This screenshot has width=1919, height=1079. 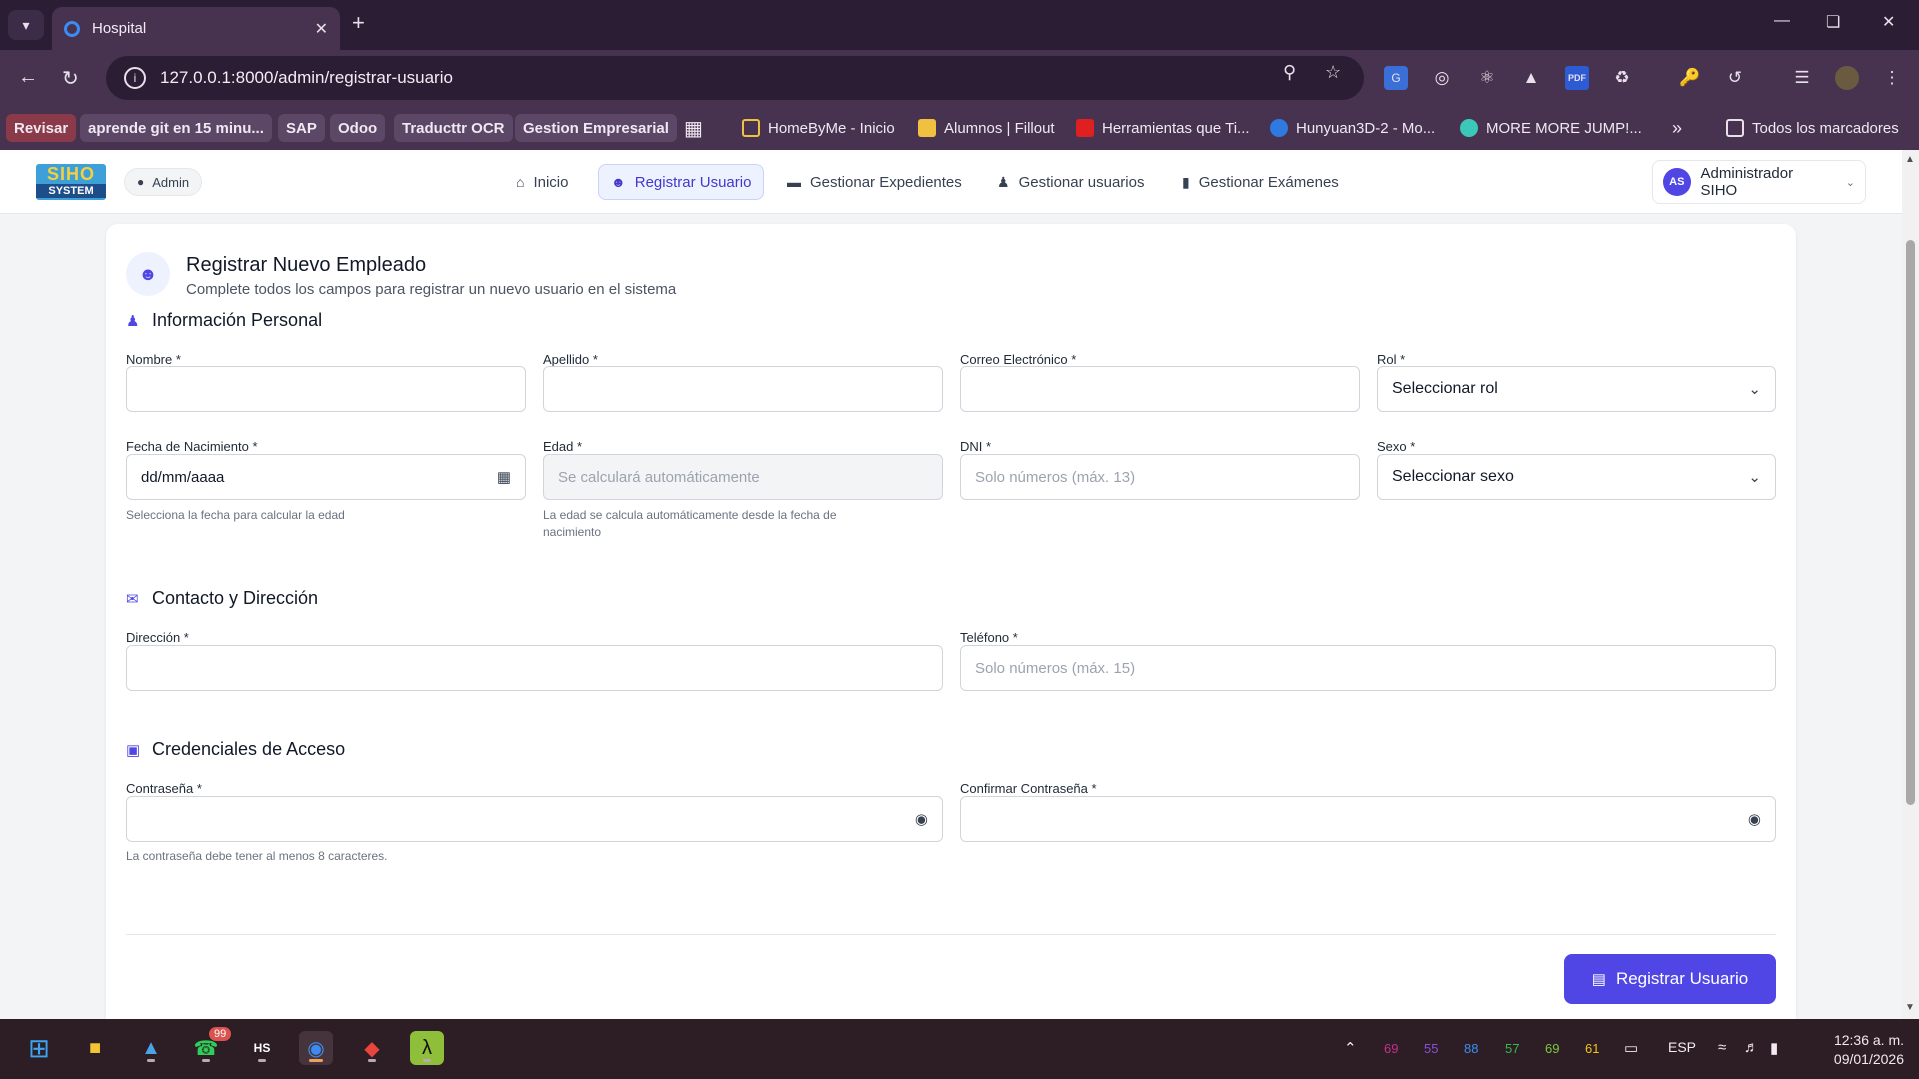 I want to click on password-input: ◉, so click(x=534, y=819).